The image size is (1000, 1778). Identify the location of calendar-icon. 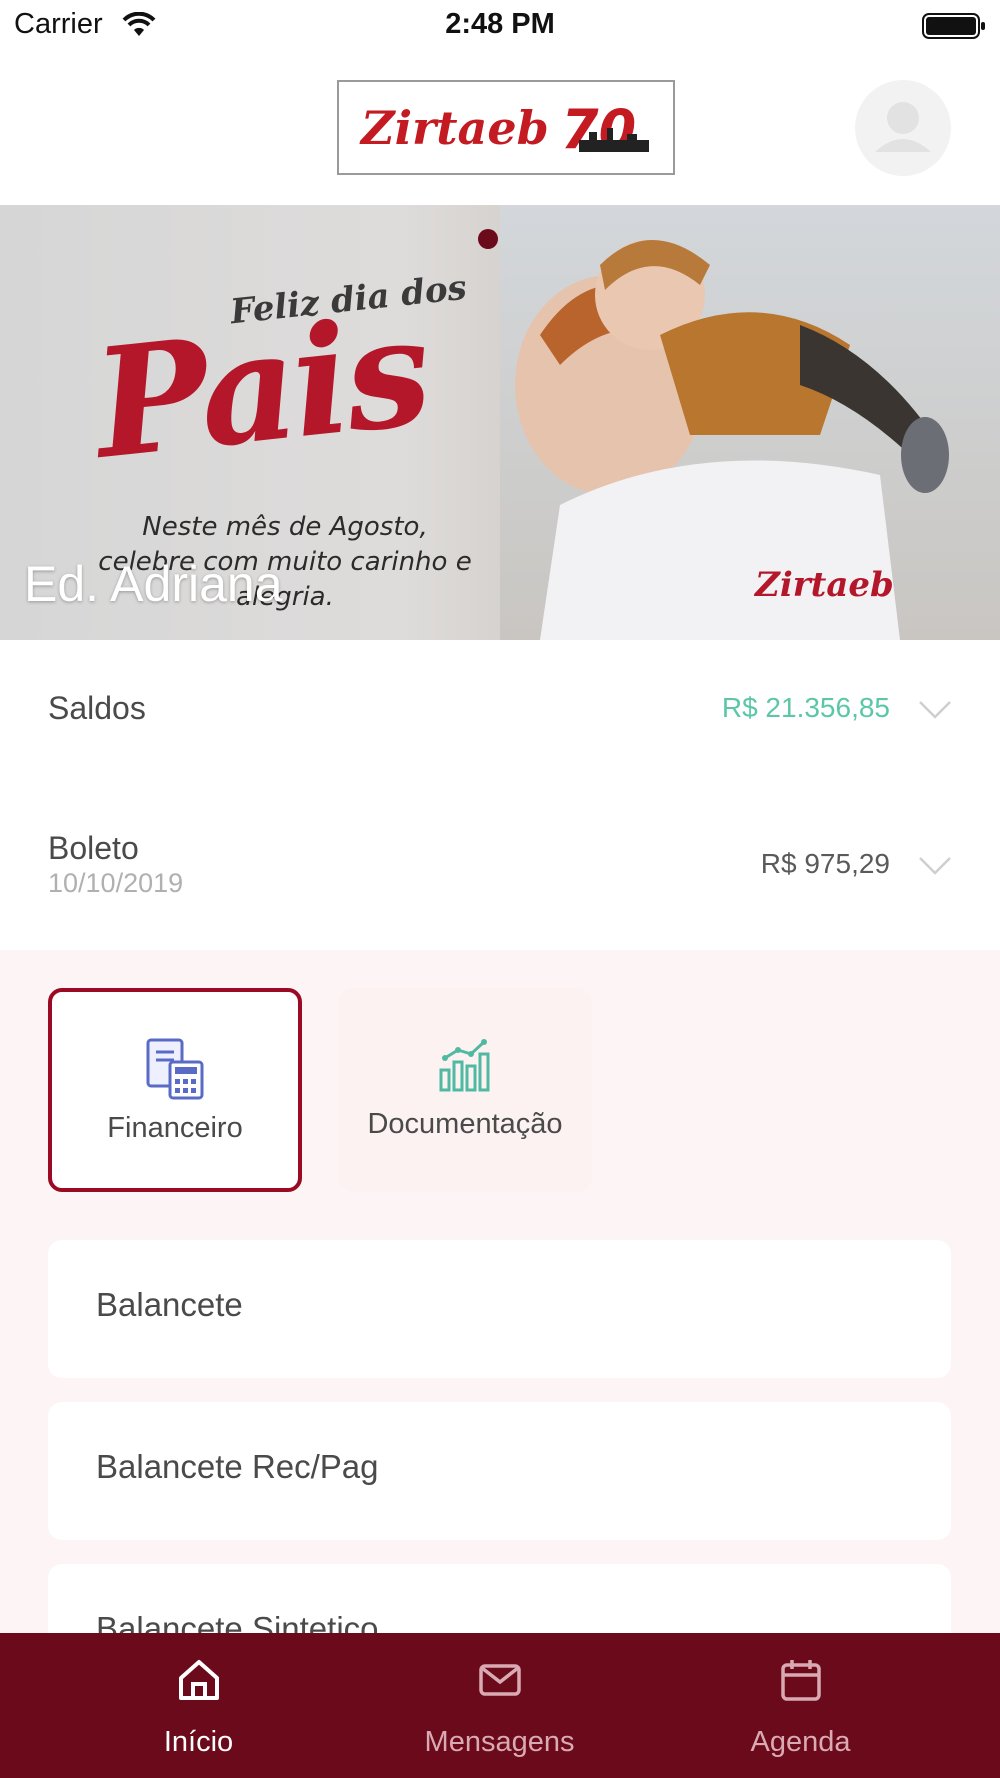
(800, 1680).